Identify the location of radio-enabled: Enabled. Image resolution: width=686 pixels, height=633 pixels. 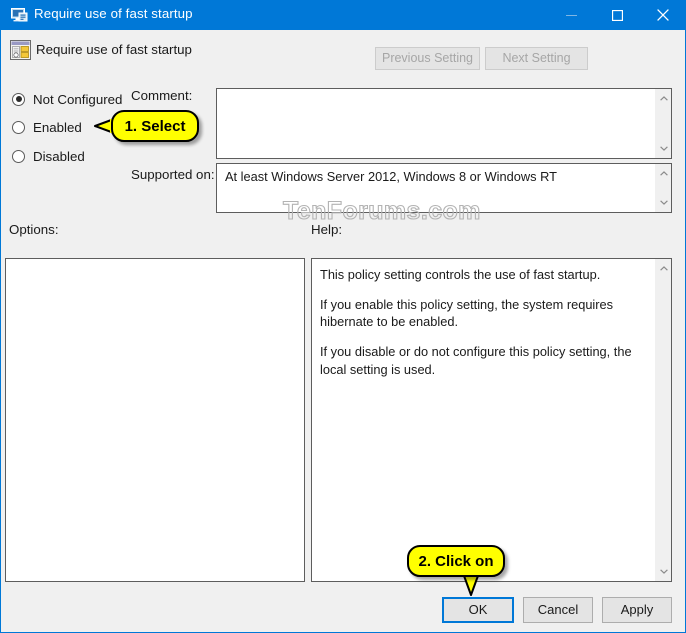
(47, 127).